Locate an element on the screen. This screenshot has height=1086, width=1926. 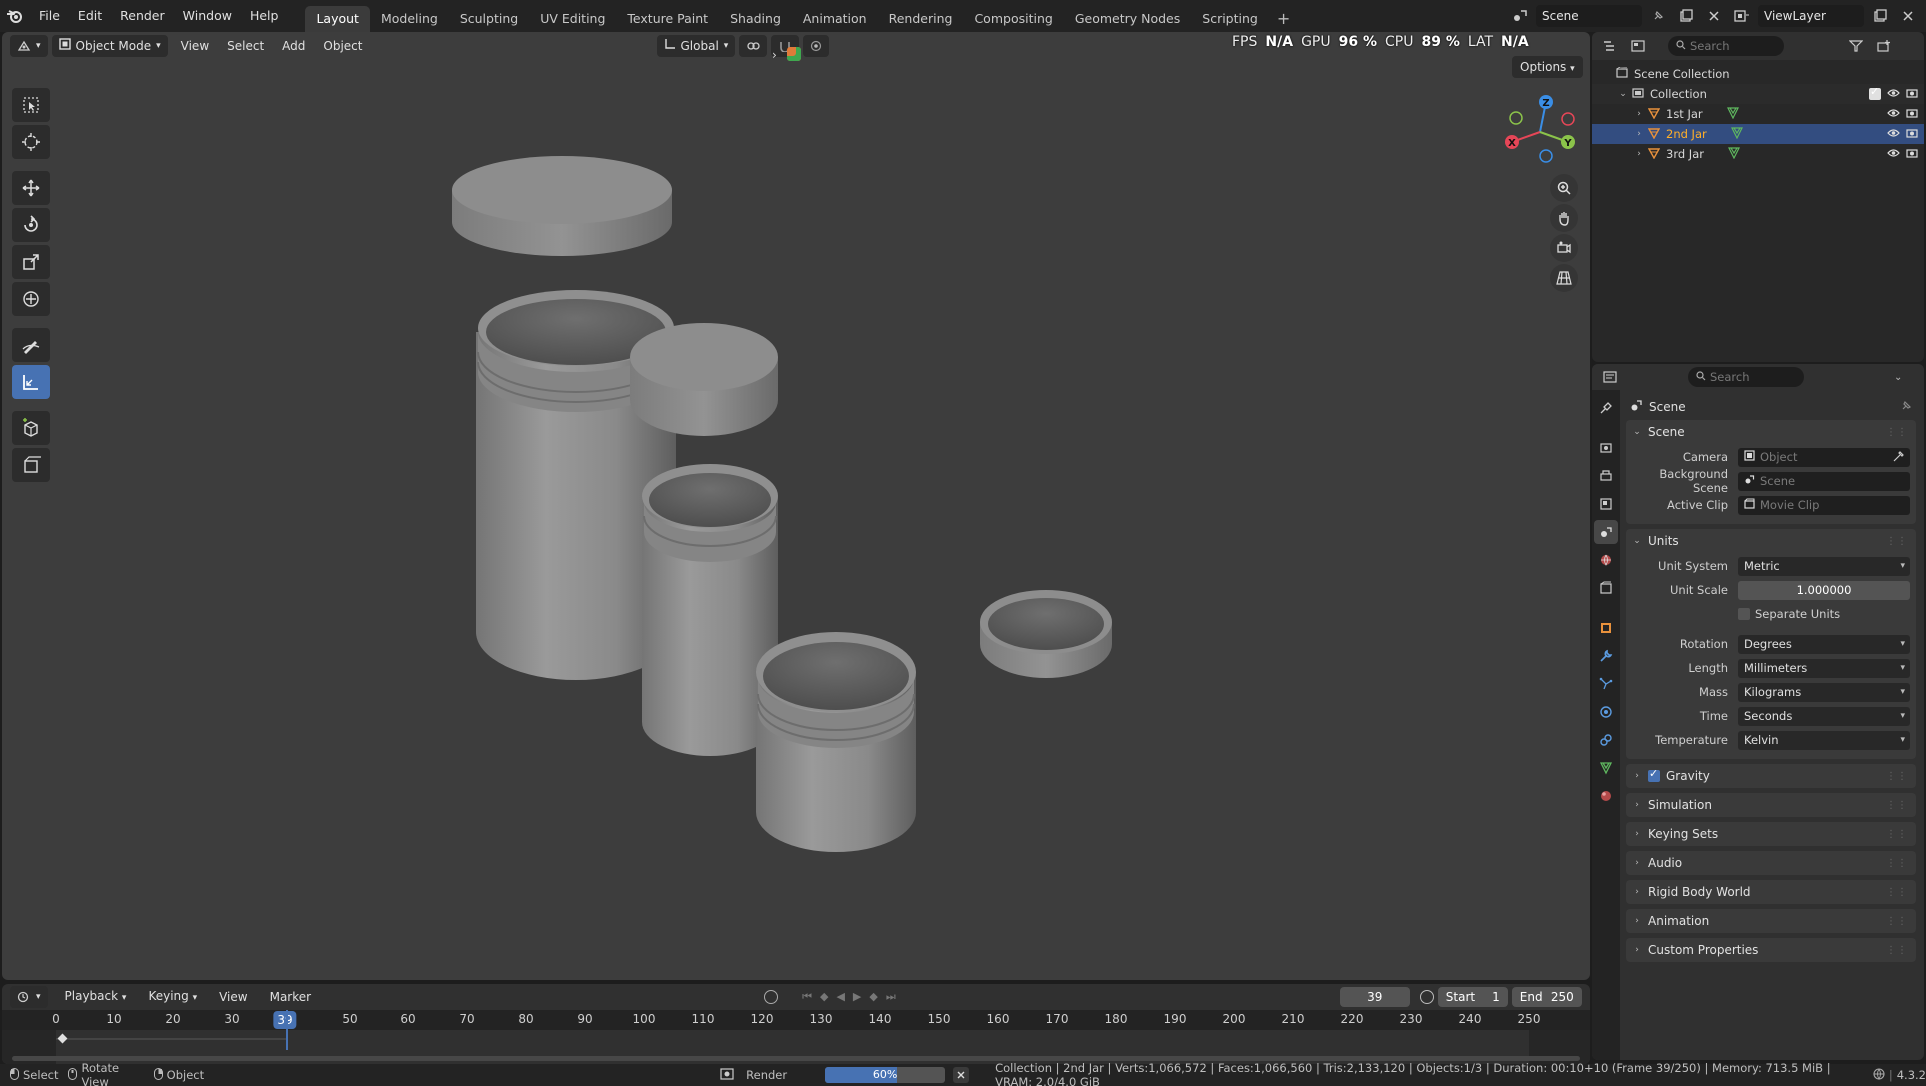
menu-window: Window is located at coordinates (207, 16).